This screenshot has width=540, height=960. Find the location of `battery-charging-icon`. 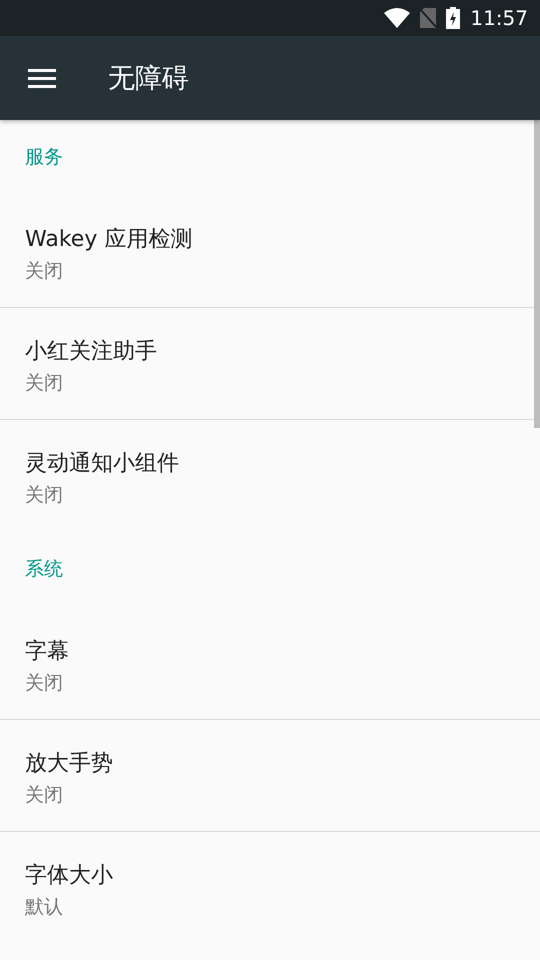

battery-charging-icon is located at coordinates (453, 18).